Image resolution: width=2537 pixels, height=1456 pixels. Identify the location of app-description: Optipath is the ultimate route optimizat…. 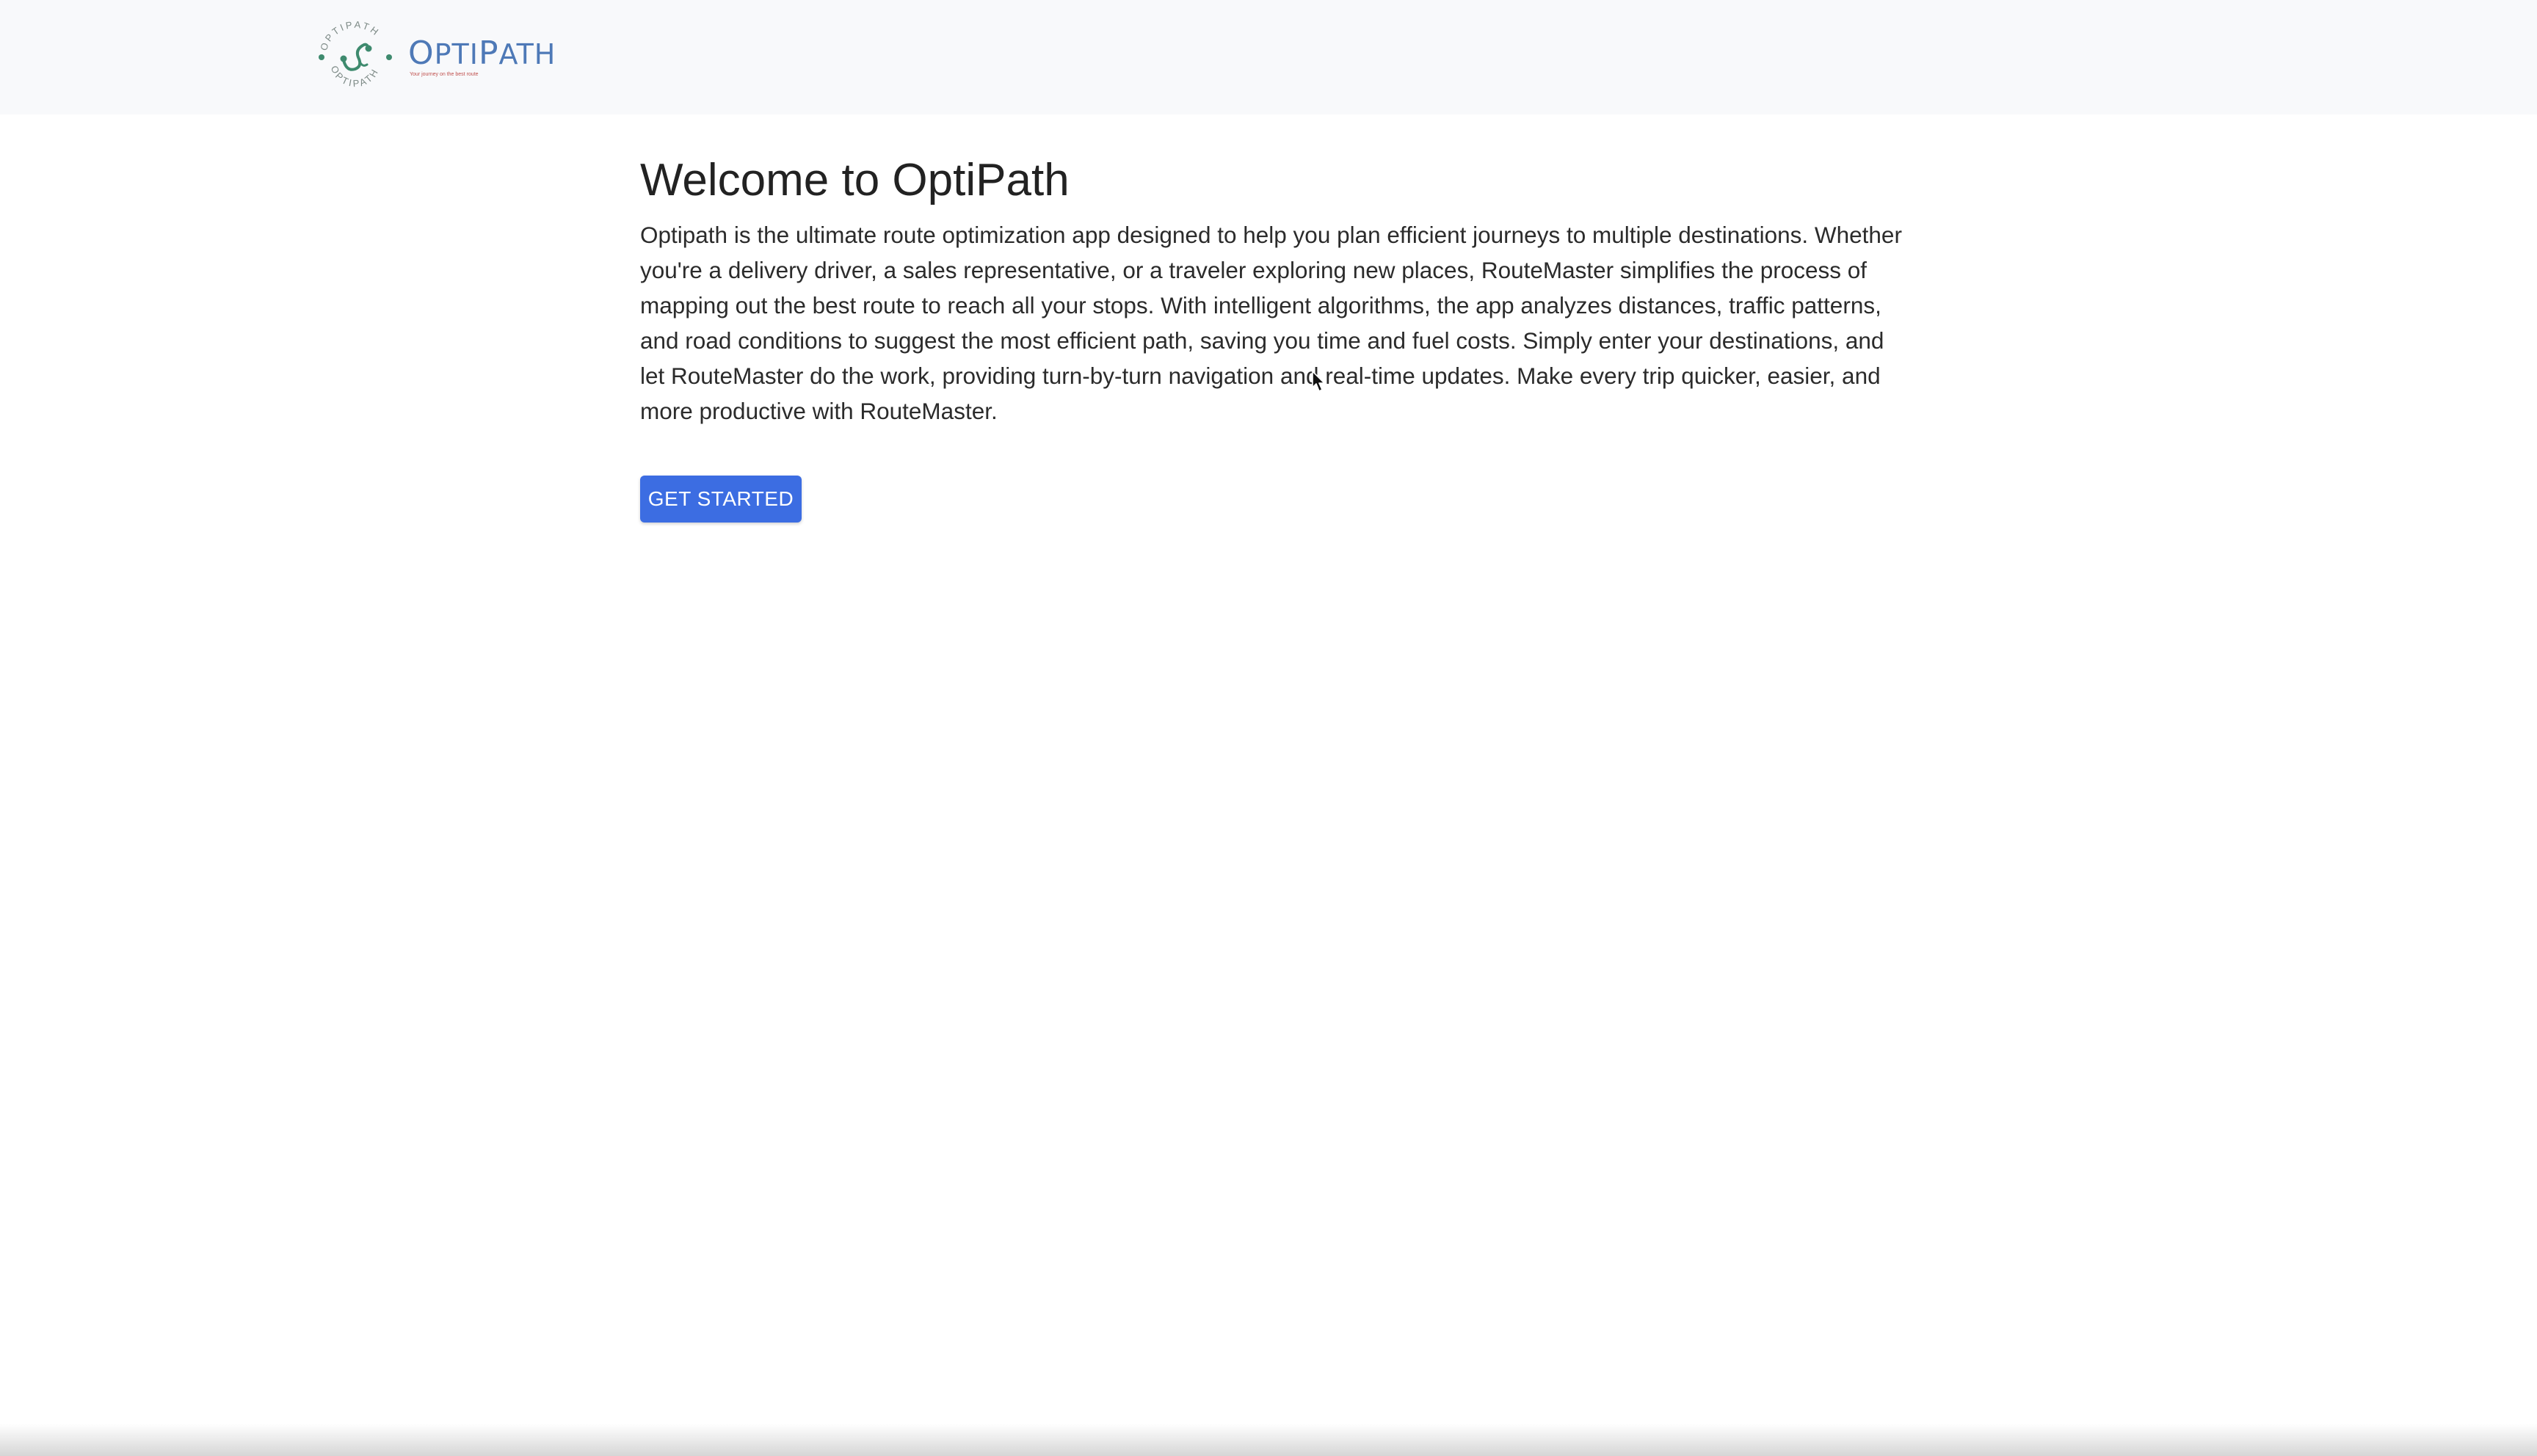
(1271, 323).